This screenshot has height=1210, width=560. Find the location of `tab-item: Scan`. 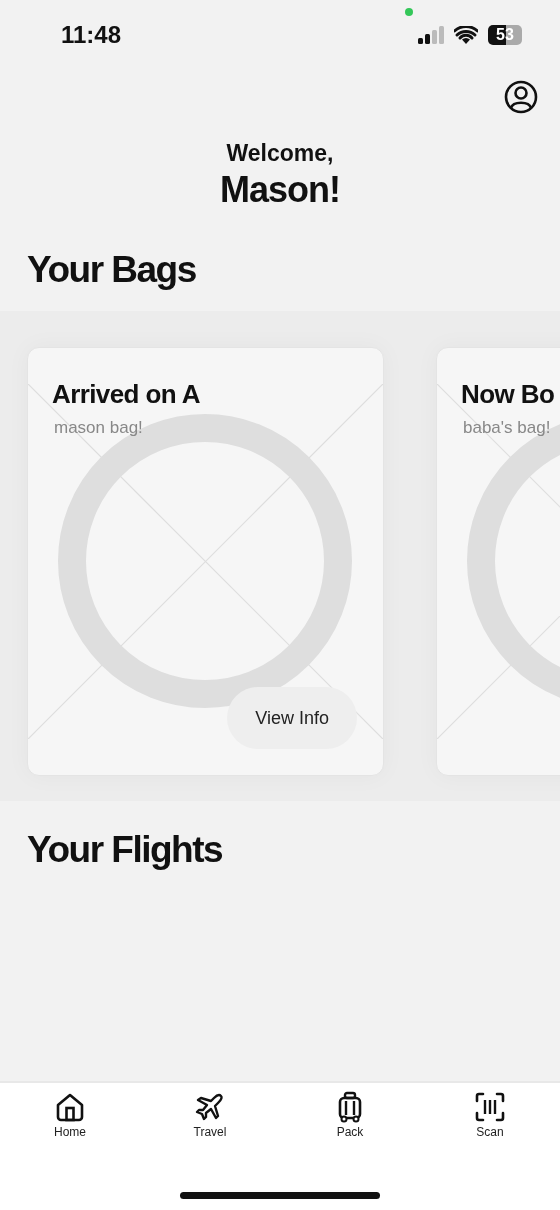

tab-item: Scan is located at coordinates (490, 1115).